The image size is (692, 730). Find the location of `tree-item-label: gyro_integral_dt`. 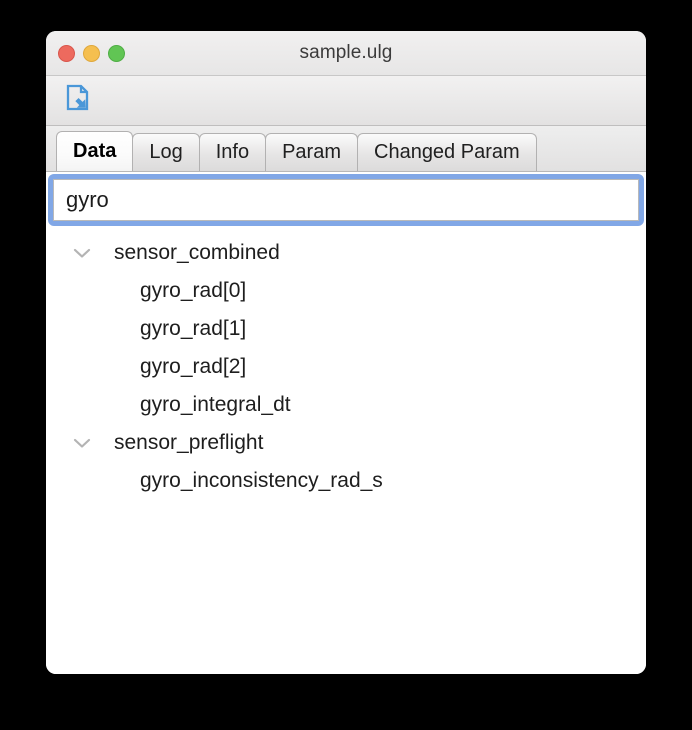

tree-item-label: gyro_integral_dt is located at coordinates (215, 404).